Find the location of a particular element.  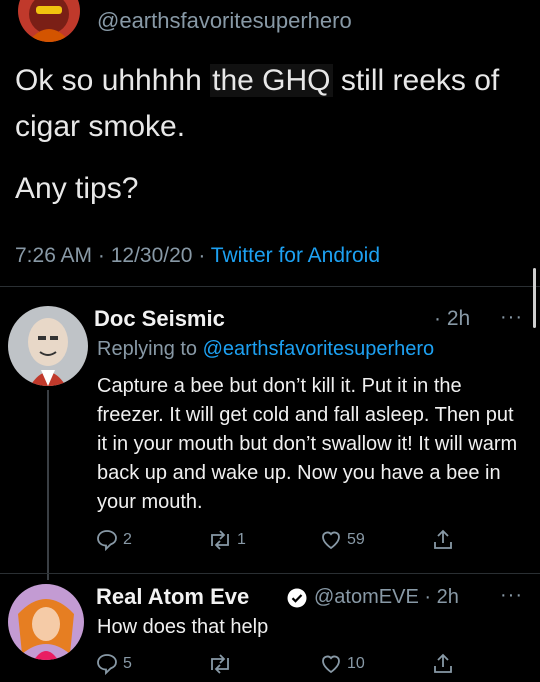

author-handle: @earthsfavoritesuperhero is located at coordinates (224, 21).